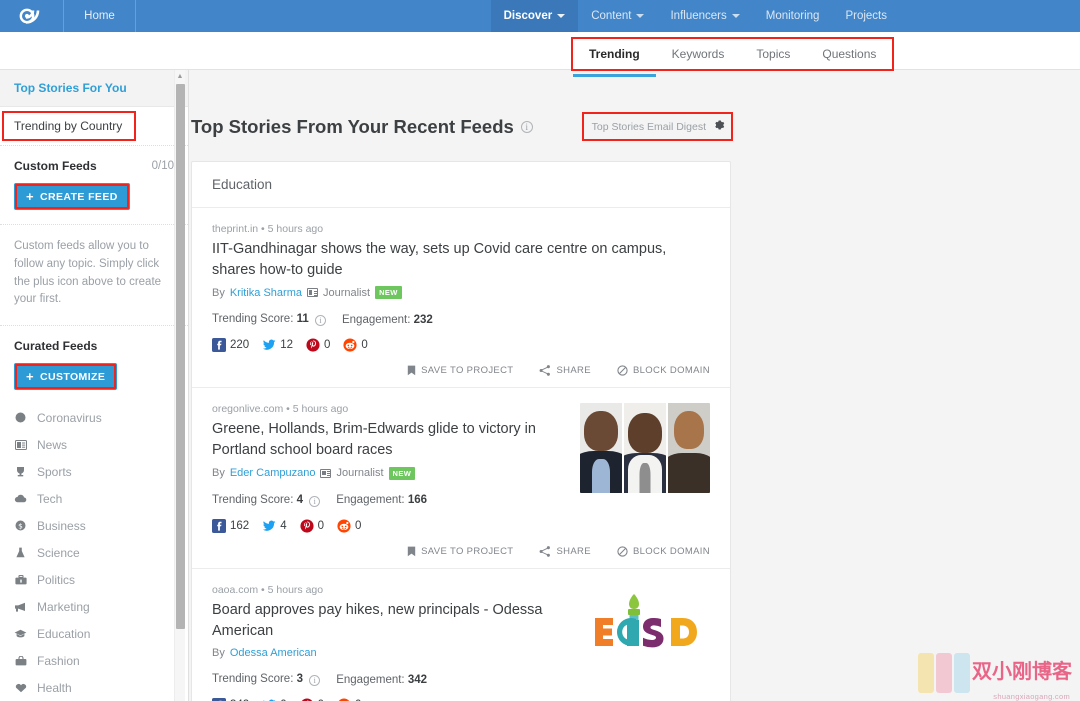 The height and width of the screenshot is (701, 1080). Describe the element at coordinates (235, 229) in the screenshot. I see `article-source-domain: theprint.in` at that location.